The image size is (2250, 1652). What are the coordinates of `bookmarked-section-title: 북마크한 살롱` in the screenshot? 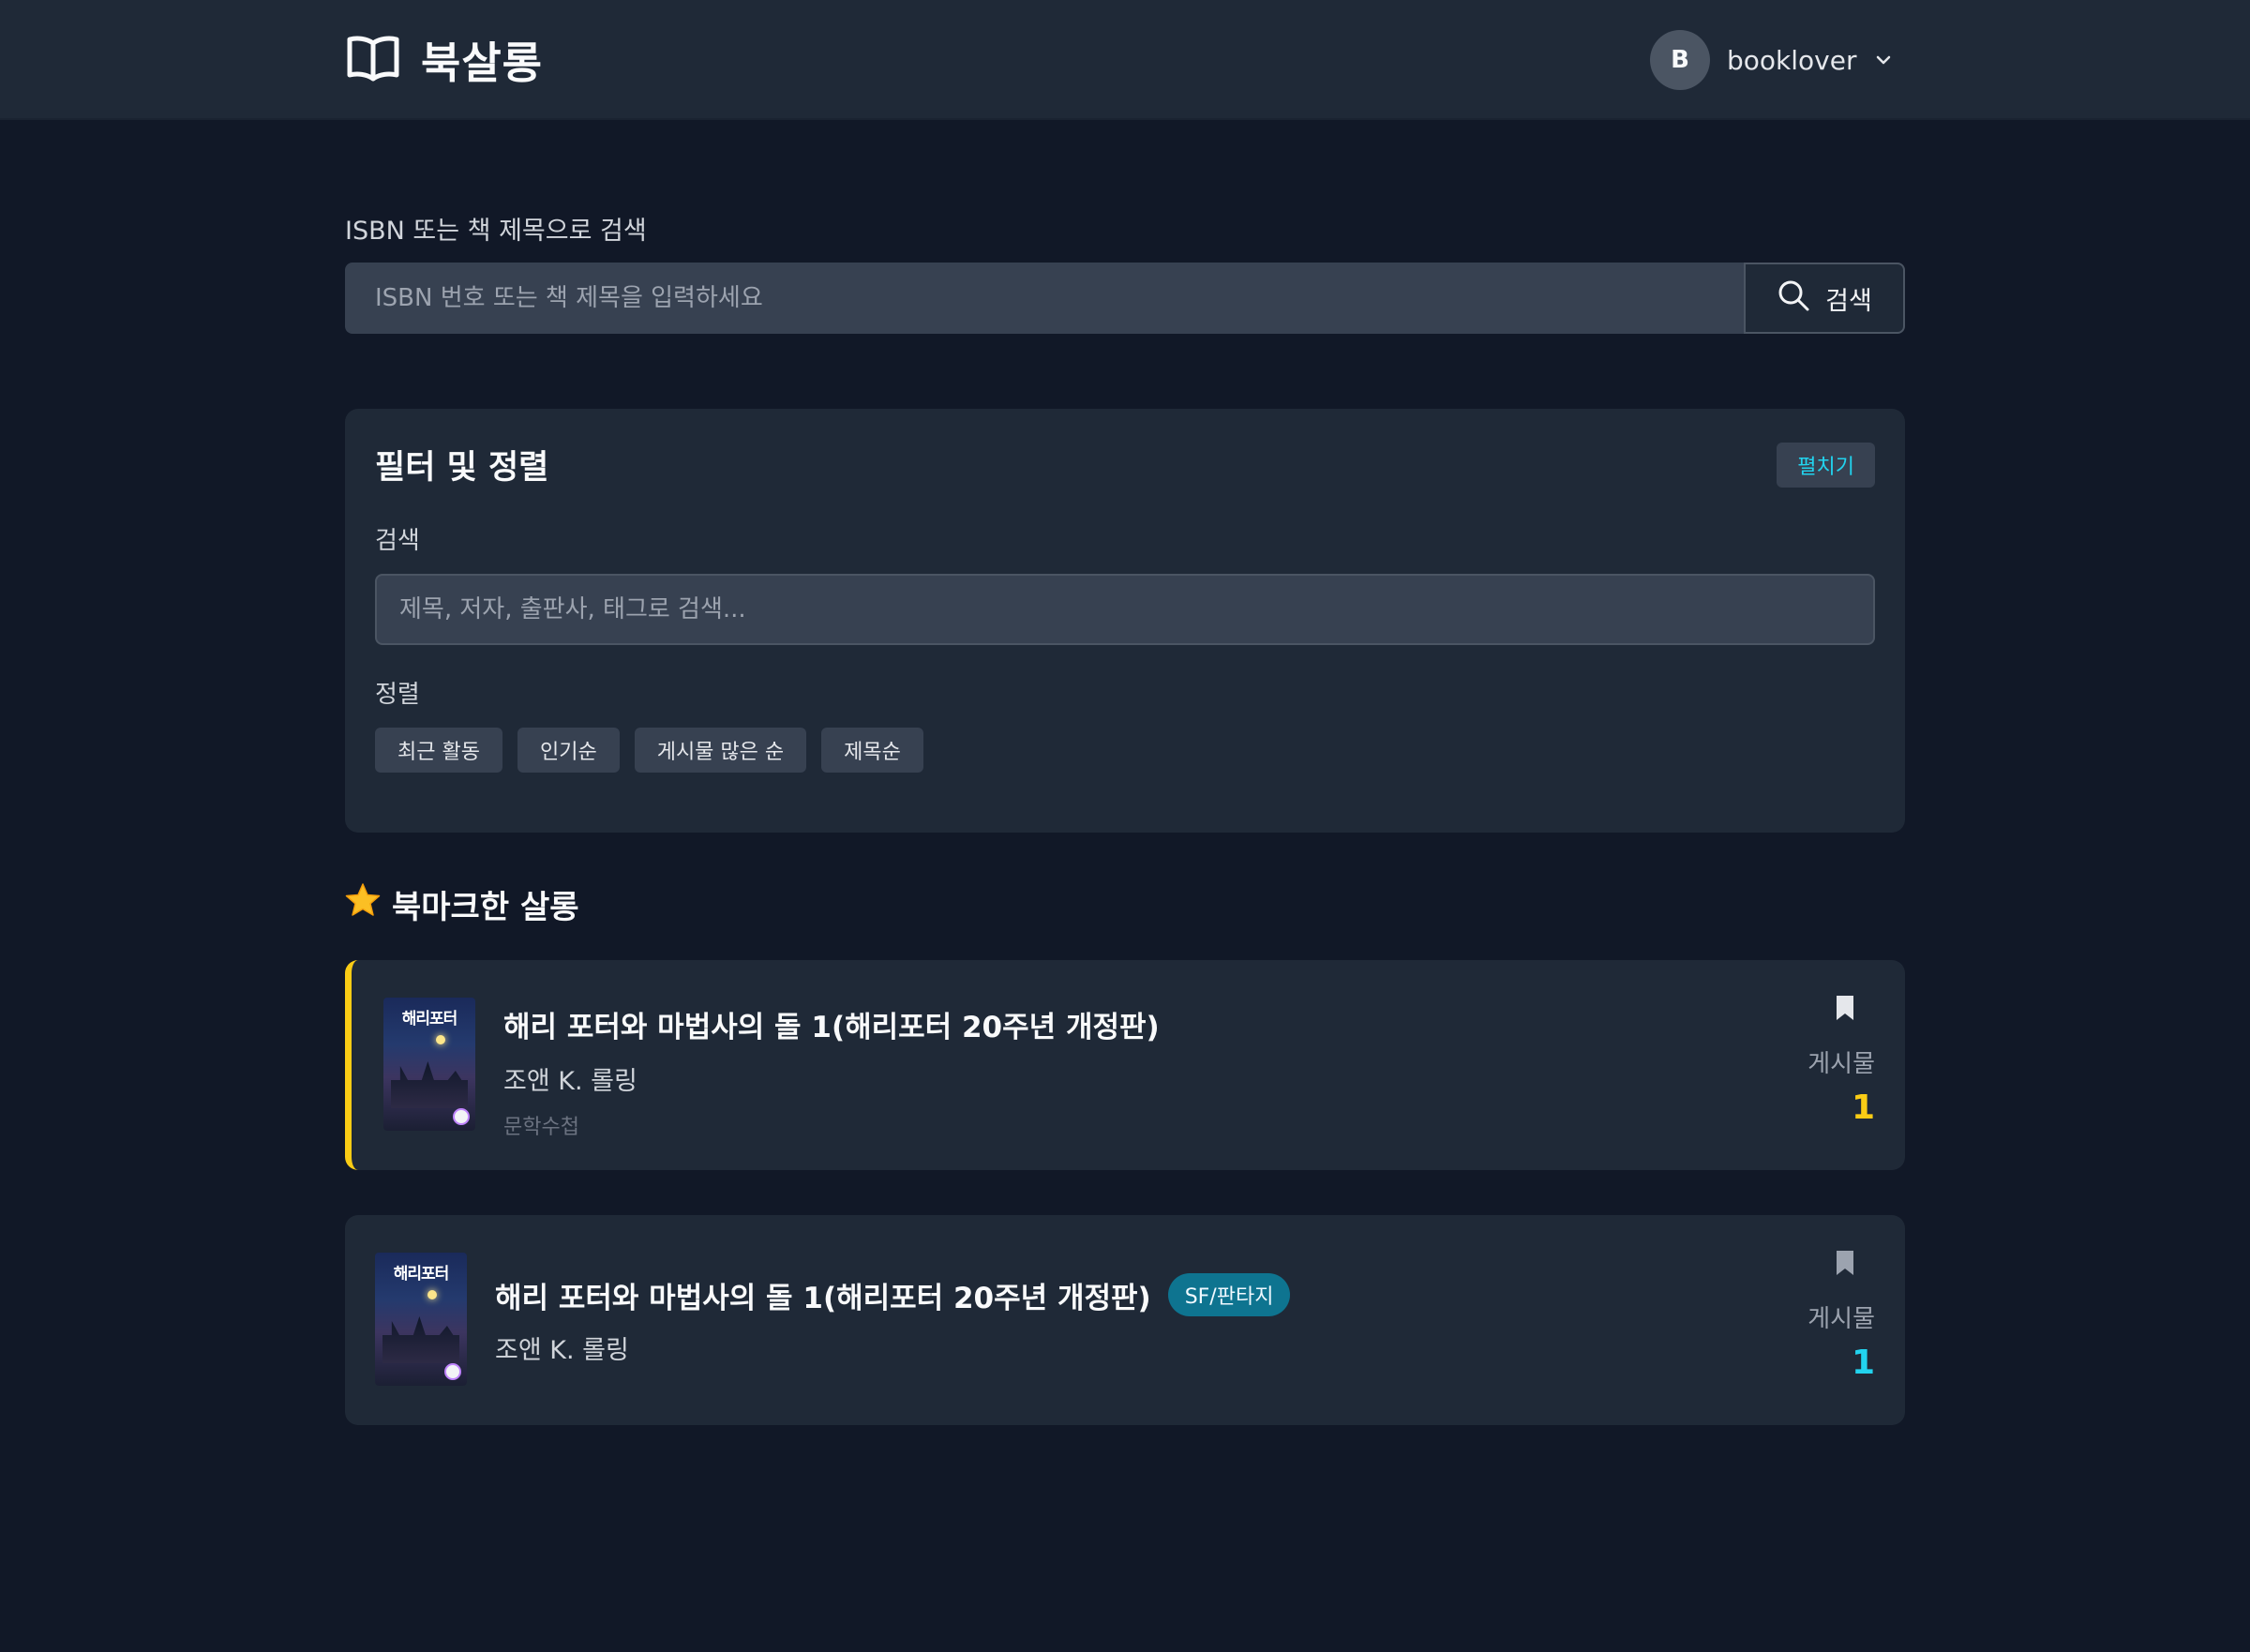 It's located at (485, 907).